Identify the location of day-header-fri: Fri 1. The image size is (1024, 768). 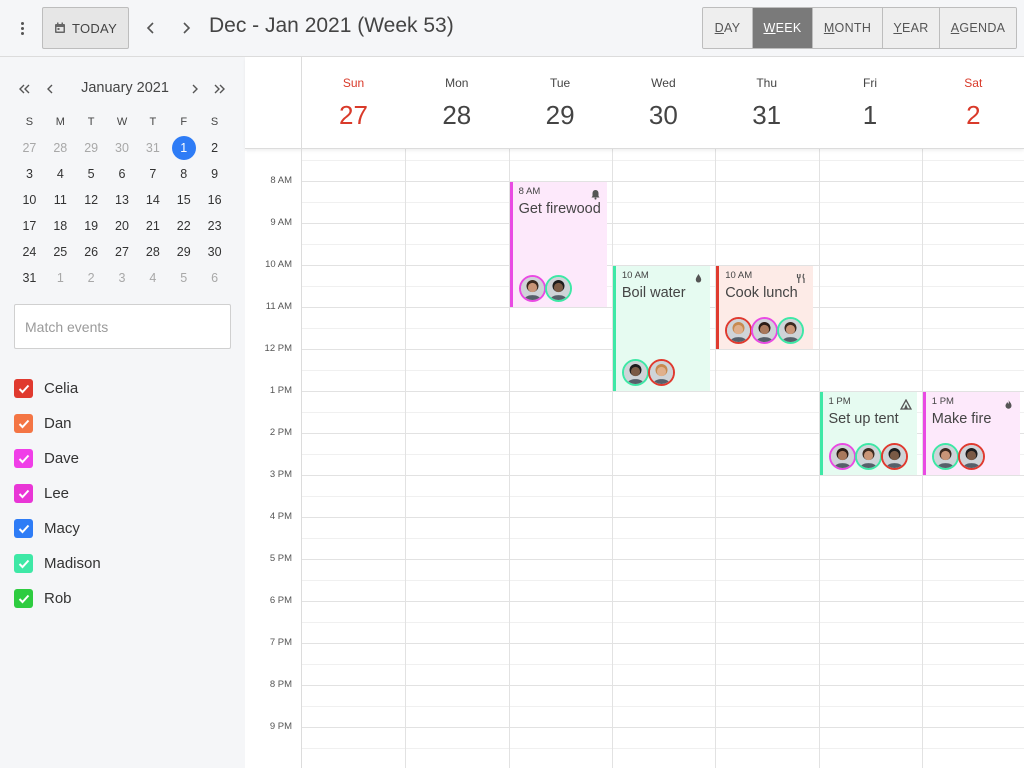
(870, 103).